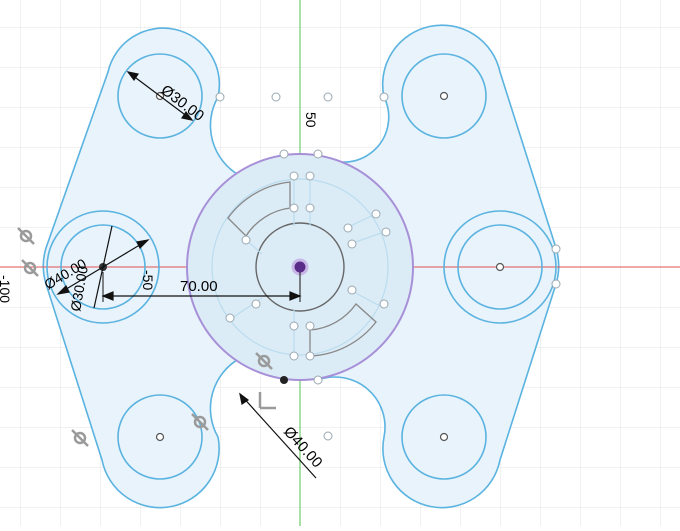 The width and height of the screenshot is (680, 531). Describe the element at coordinates (300, 267) in the screenshot. I see `origin-point` at that location.